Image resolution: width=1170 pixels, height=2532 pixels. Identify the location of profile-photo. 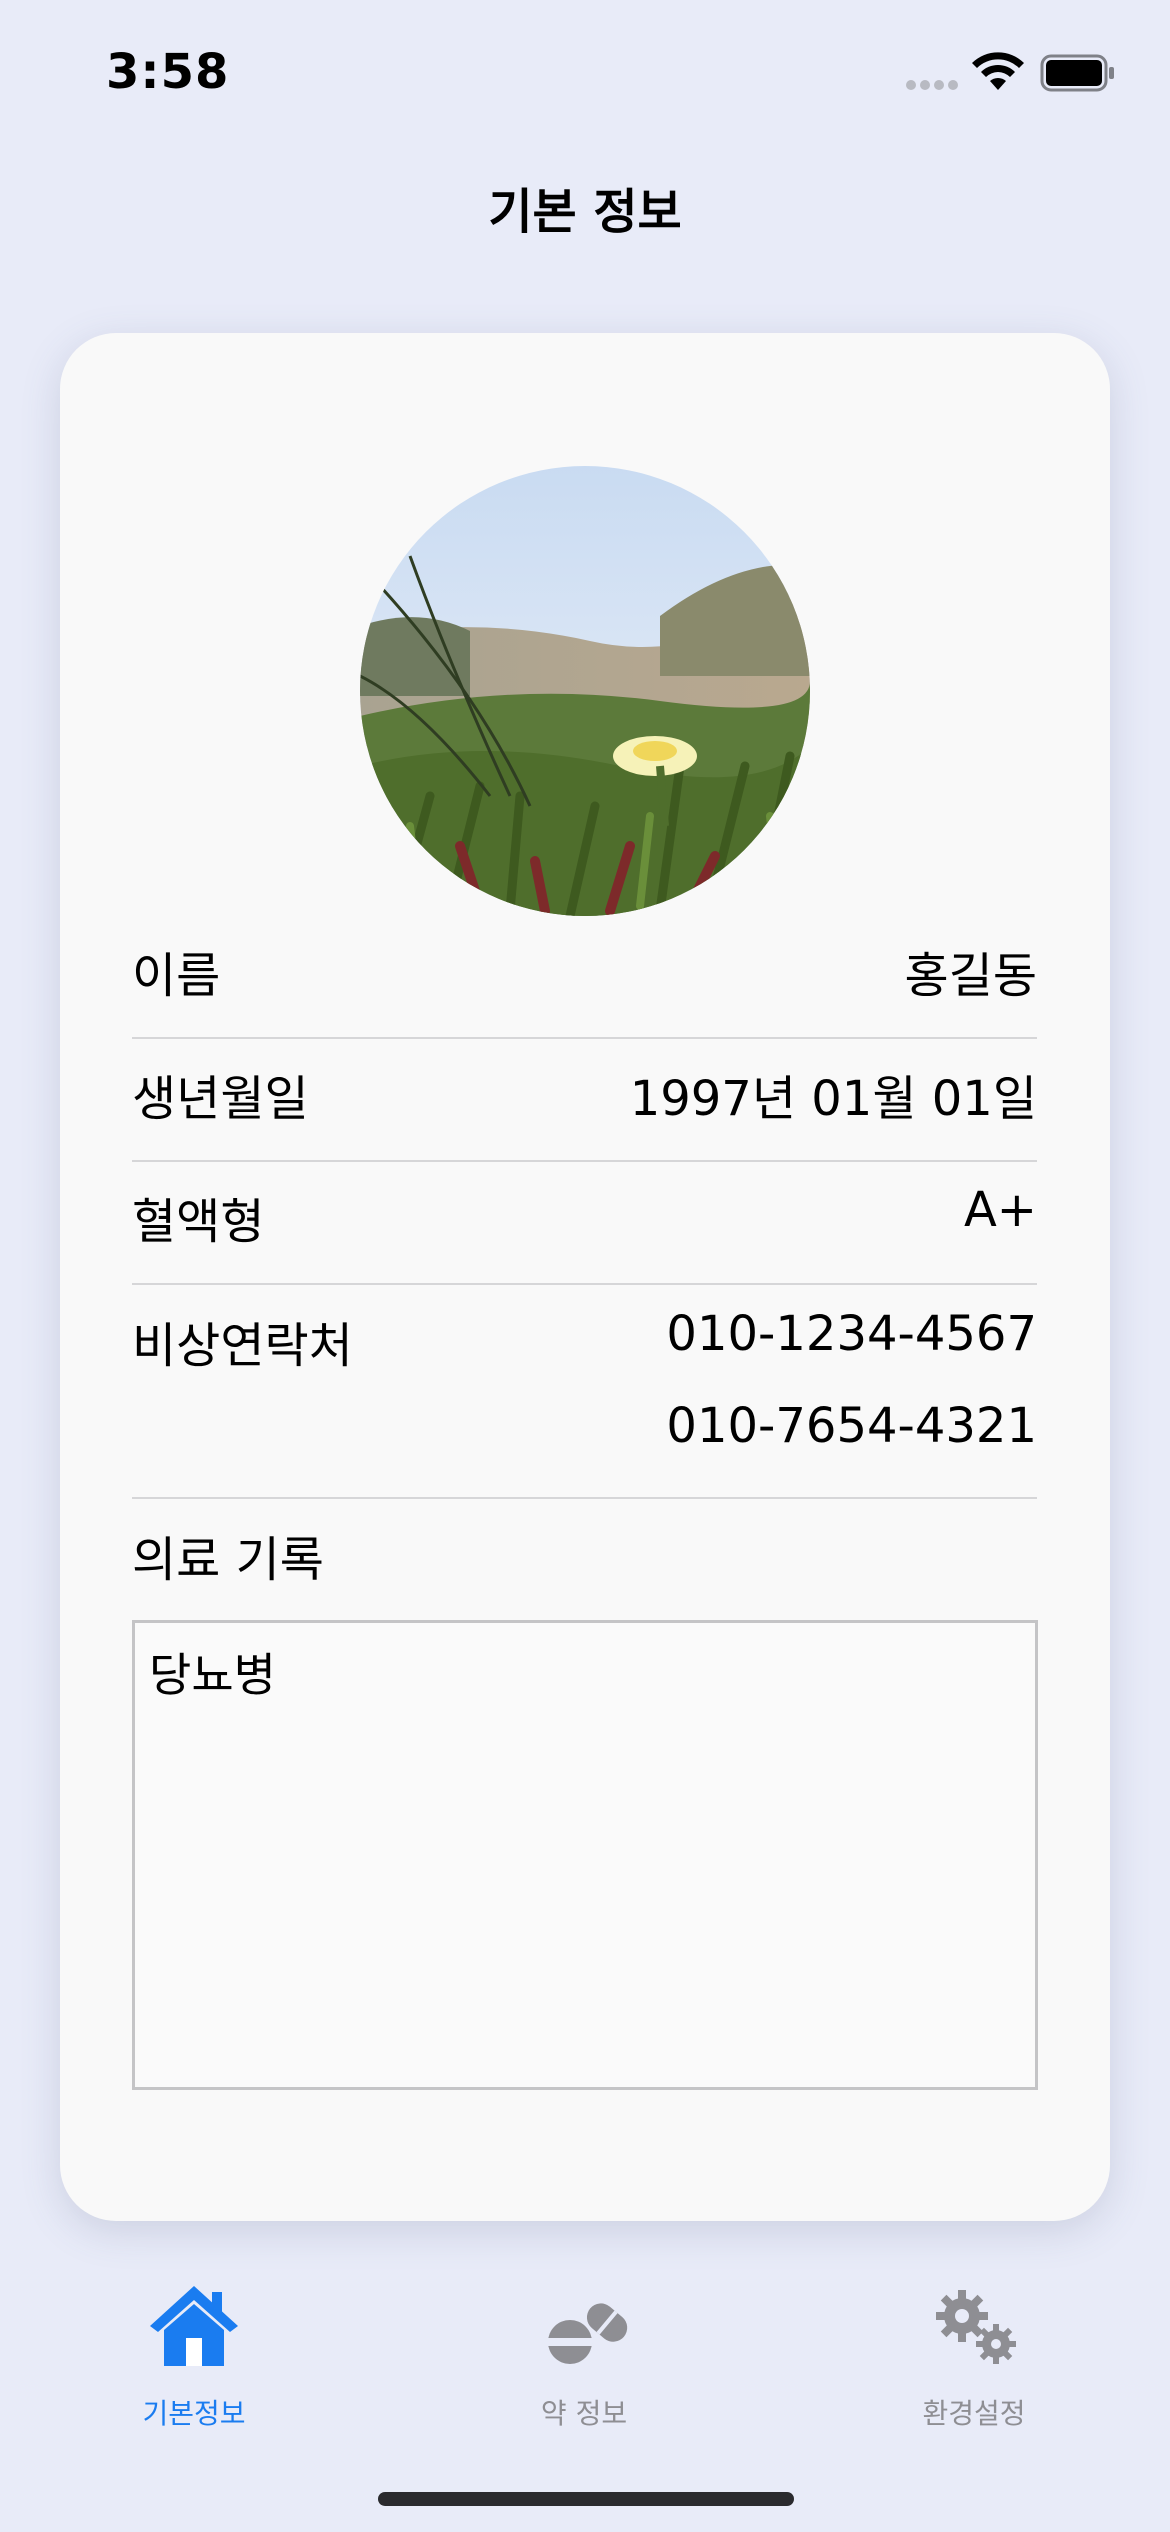
(585, 691).